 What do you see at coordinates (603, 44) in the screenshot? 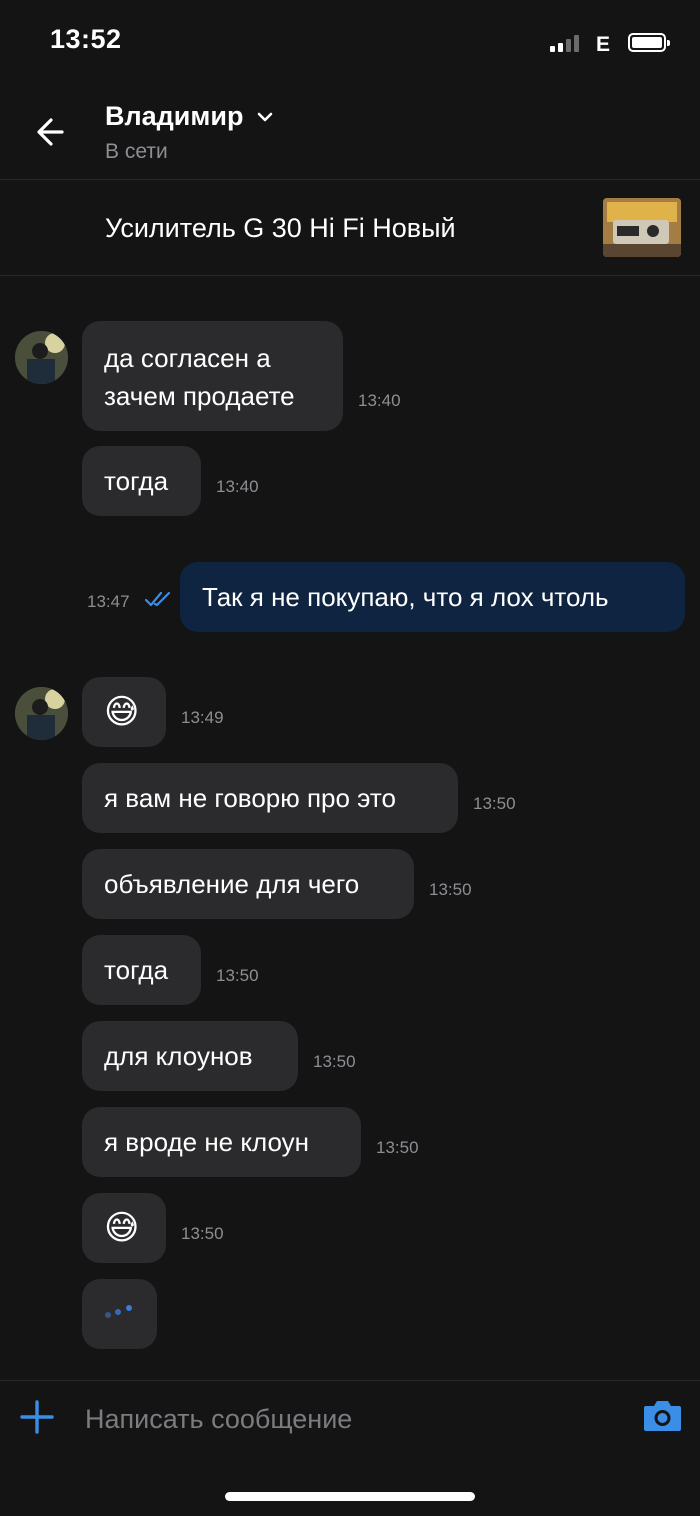
I see `network-type: E` at bounding box center [603, 44].